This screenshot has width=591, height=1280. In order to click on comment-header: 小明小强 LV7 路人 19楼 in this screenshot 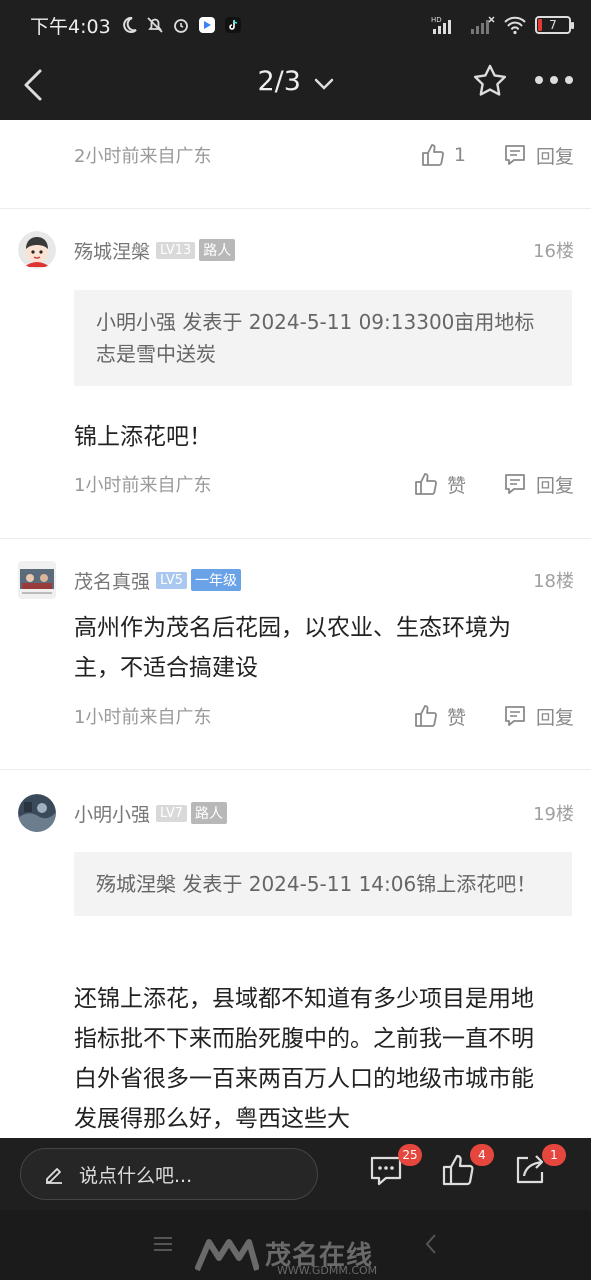, I will do `click(296, 813)`.